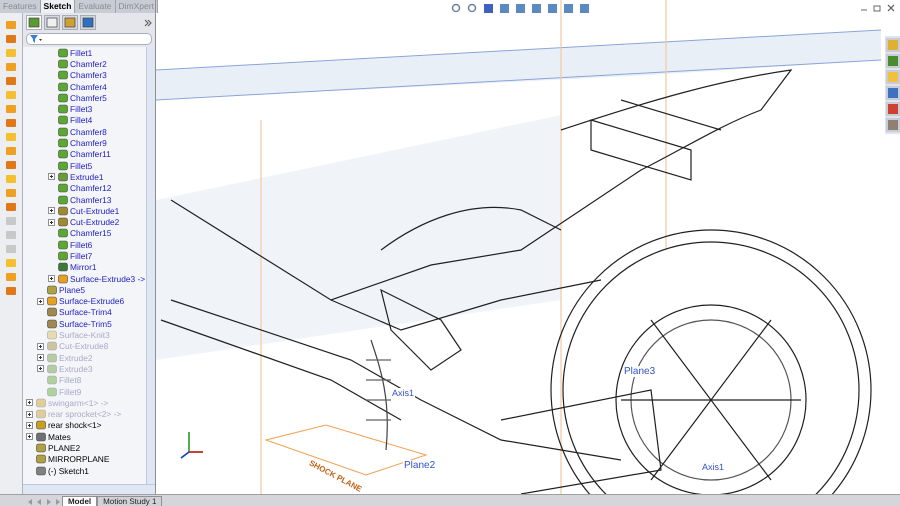 This screenshot has width=900, height=506. Describe the element at coordinates (891, 8) in the screenshot. I see `close-icon` at that location.